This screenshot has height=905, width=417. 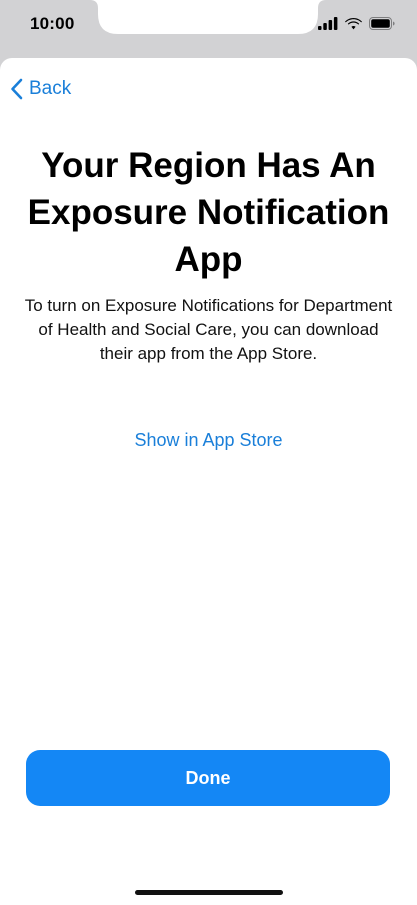 I want to click on show-in-app-store-link: Show in App Store, so click(x=208, y=440).